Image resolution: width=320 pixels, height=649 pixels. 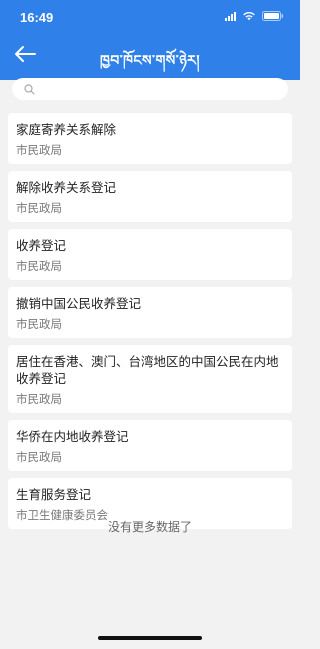 What do you see at coordinates (150, 17) in the screenshot?
I see `status-bar: 16:49` at bounding box center [150, 17].